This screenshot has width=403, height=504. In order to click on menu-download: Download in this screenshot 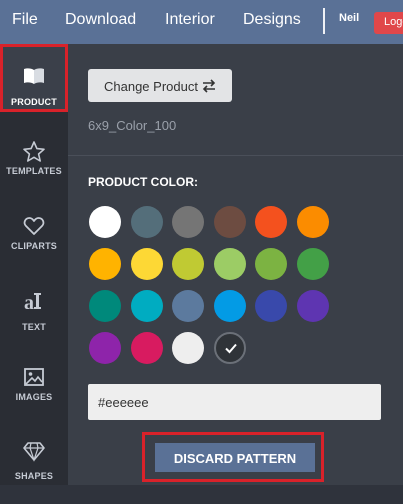, I will do `click(100, 20)`.